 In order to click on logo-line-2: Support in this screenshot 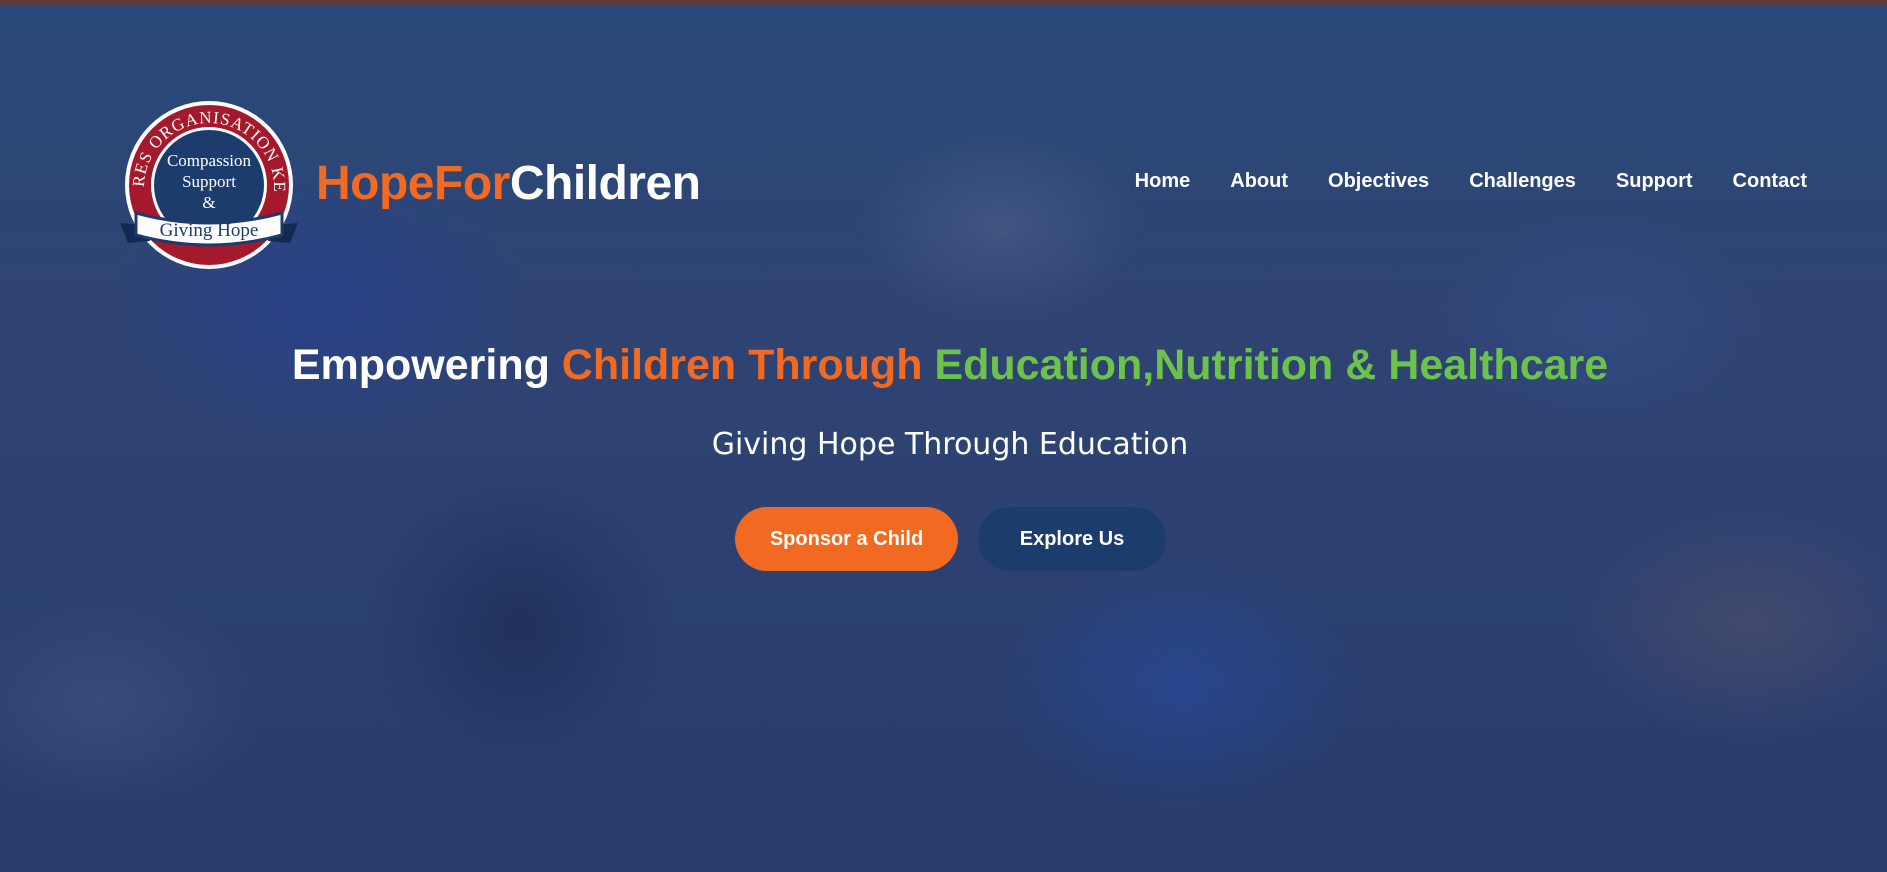, I will do `click(209, 181)`.